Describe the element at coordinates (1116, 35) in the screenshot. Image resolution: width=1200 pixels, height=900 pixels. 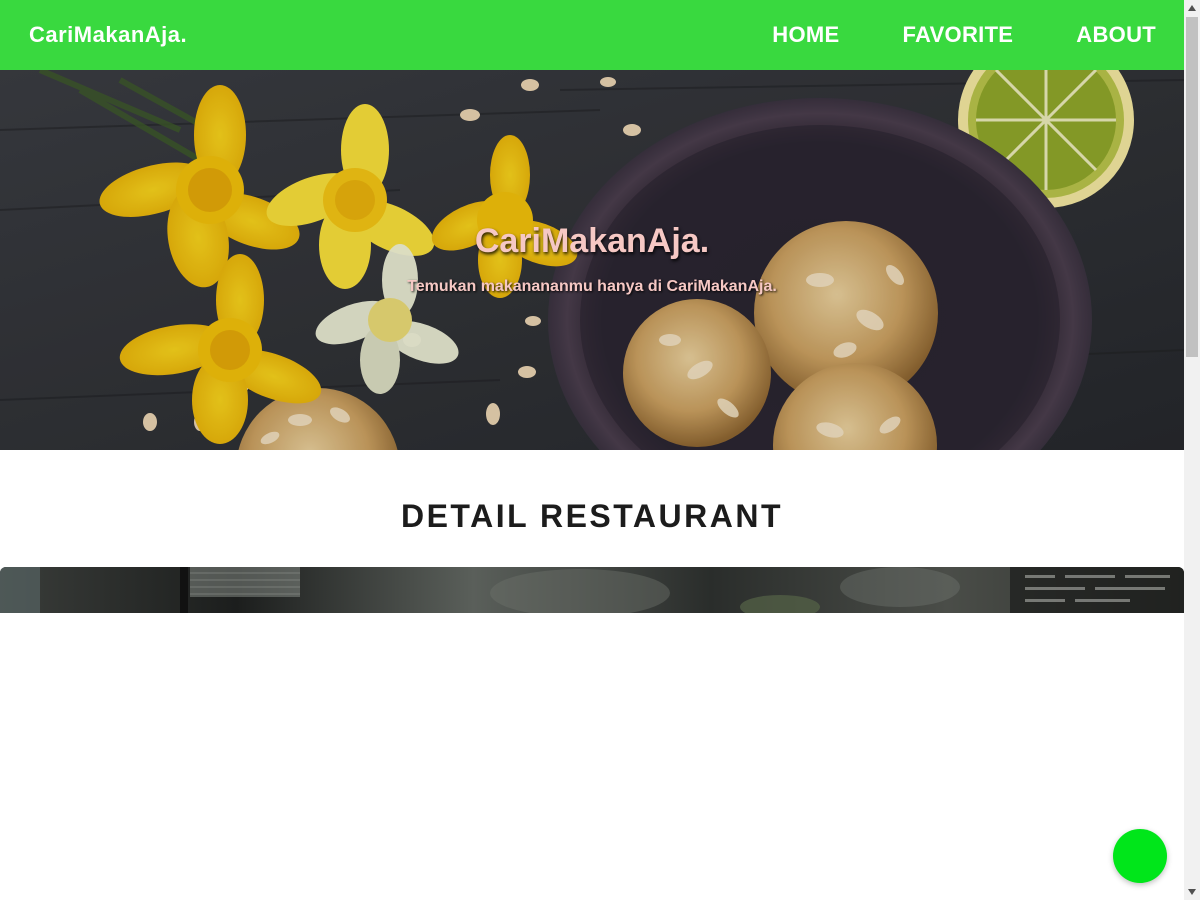
I see `nav-link-about: ABOUT` at that location.